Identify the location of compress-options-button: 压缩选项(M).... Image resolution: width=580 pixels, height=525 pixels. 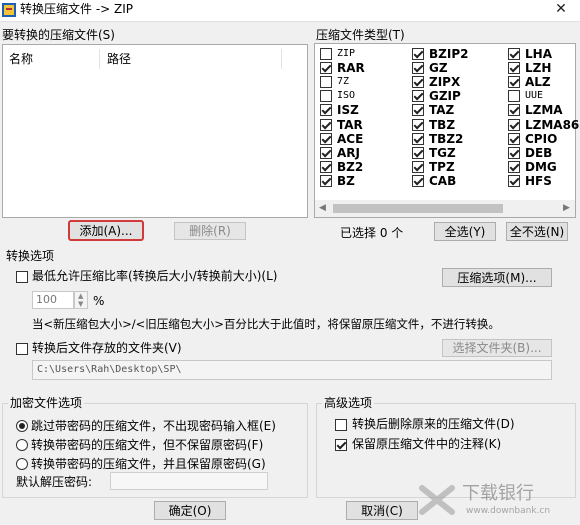
(497, 277).